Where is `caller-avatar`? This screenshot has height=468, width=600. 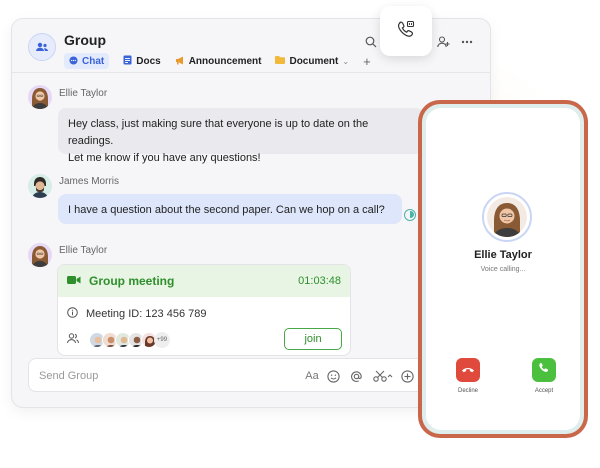 caller-avatar is located at coordinates (507, 217).